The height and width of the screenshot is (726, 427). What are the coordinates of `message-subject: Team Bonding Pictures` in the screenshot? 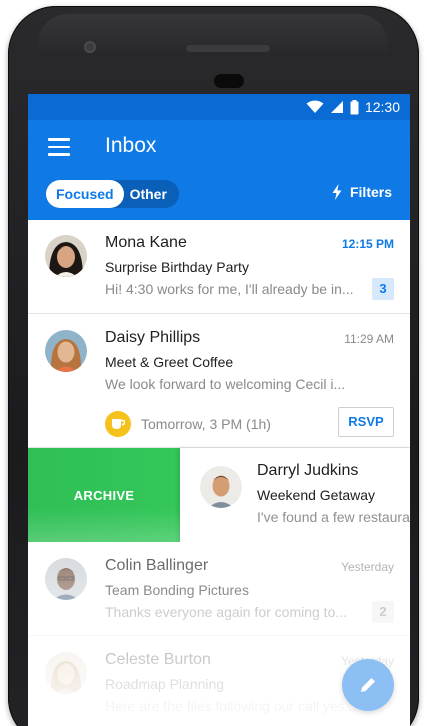 It's located at (177, 590).